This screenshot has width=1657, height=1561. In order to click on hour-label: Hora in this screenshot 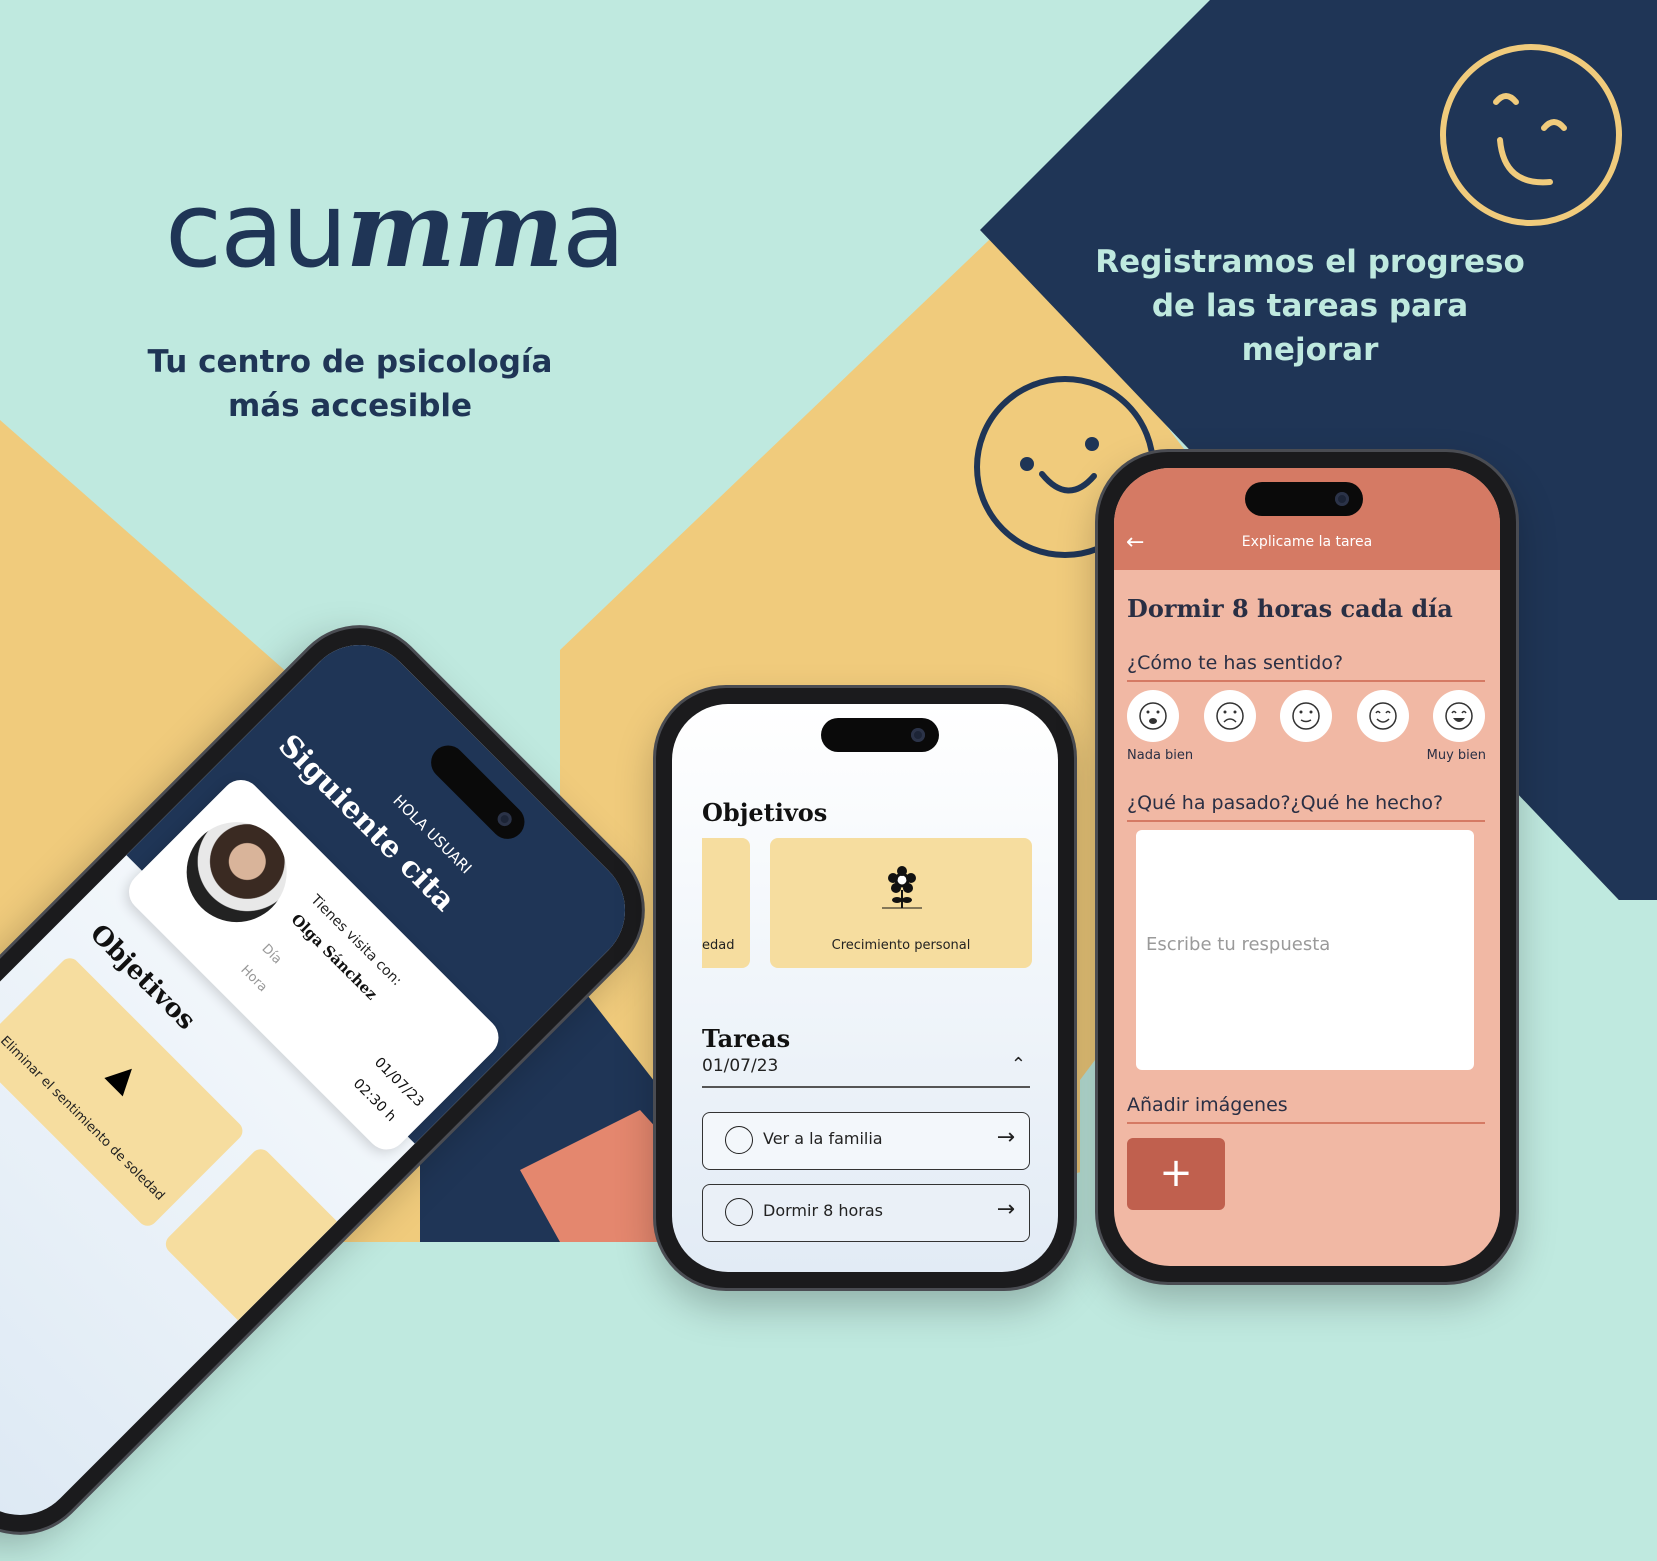, I will do `click(253, 979)`.